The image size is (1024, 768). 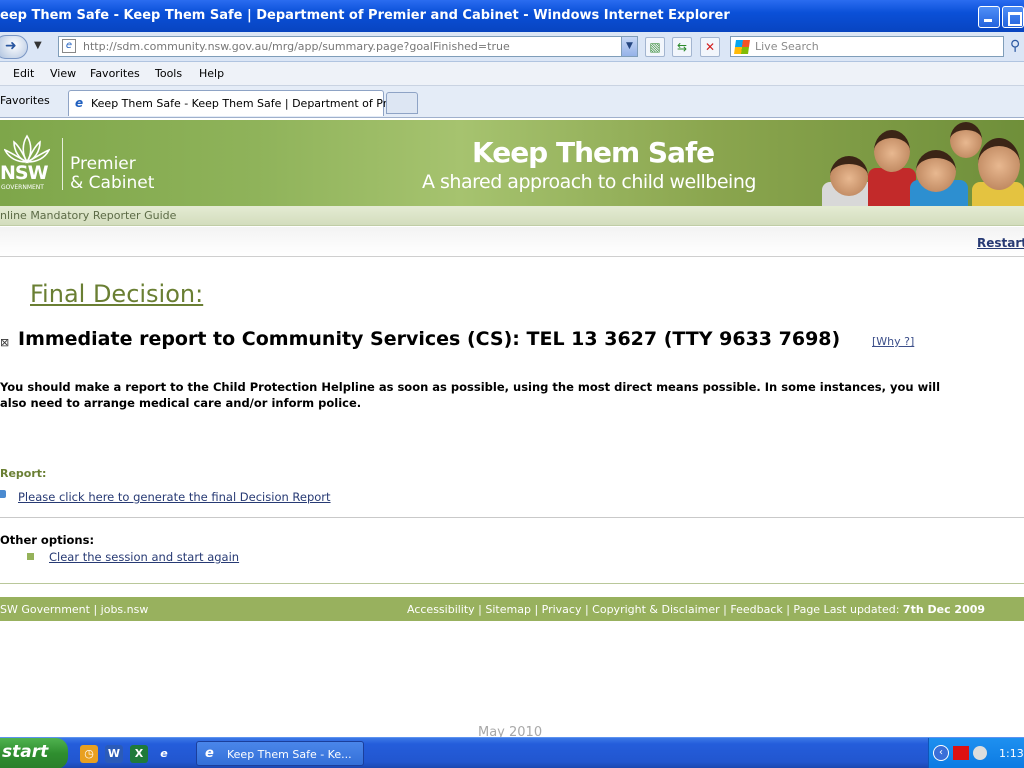 I want to click on start-button: start, so click(x=34, y=753).